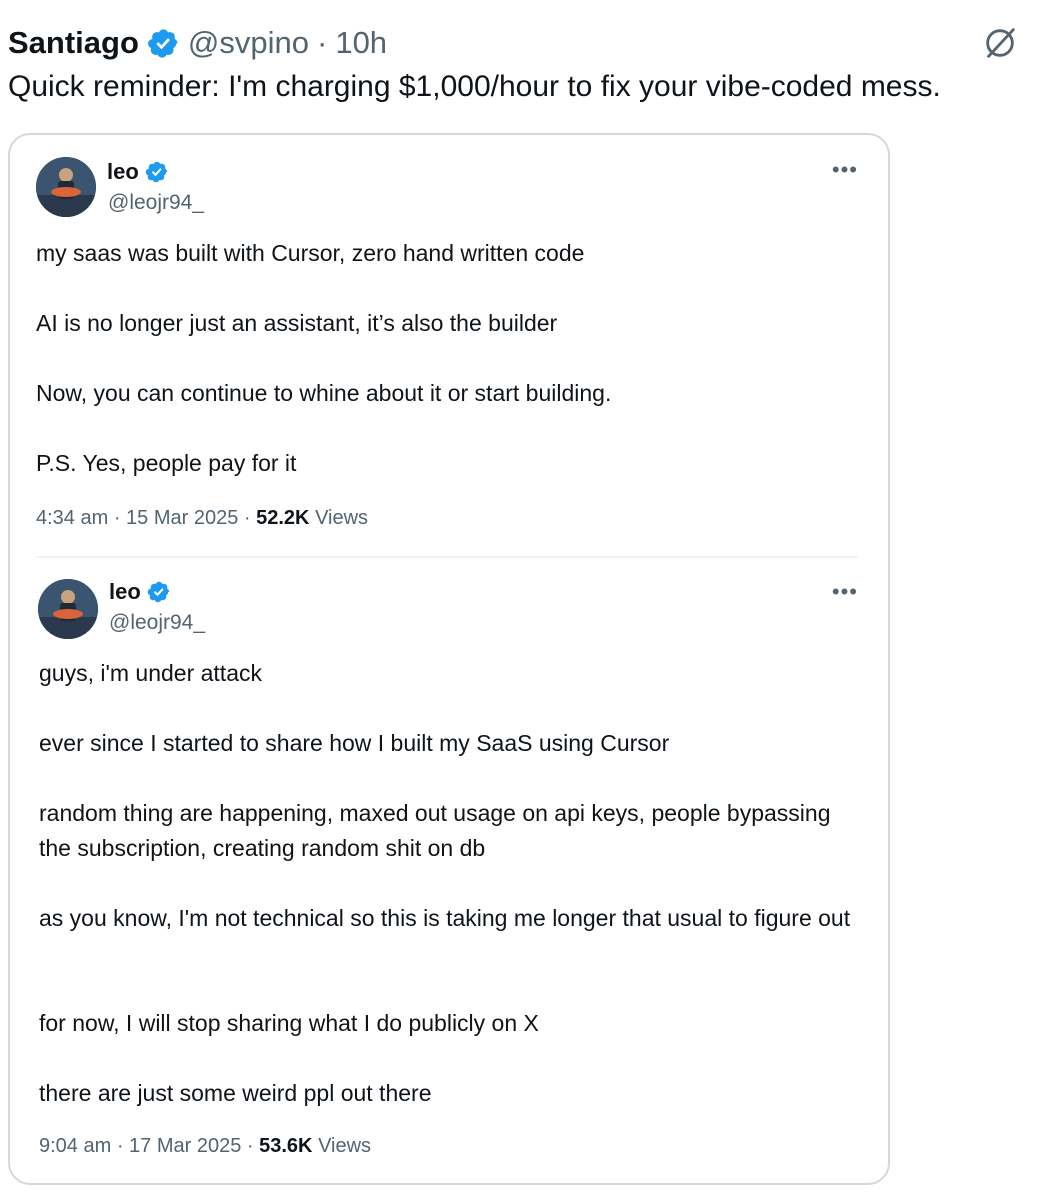 This screenshot has height=1200, width=1037. I want to click on tweet-meta: 9:04 am · 17 Mar 2025 · 53.6K Views, so click(205, 1146).